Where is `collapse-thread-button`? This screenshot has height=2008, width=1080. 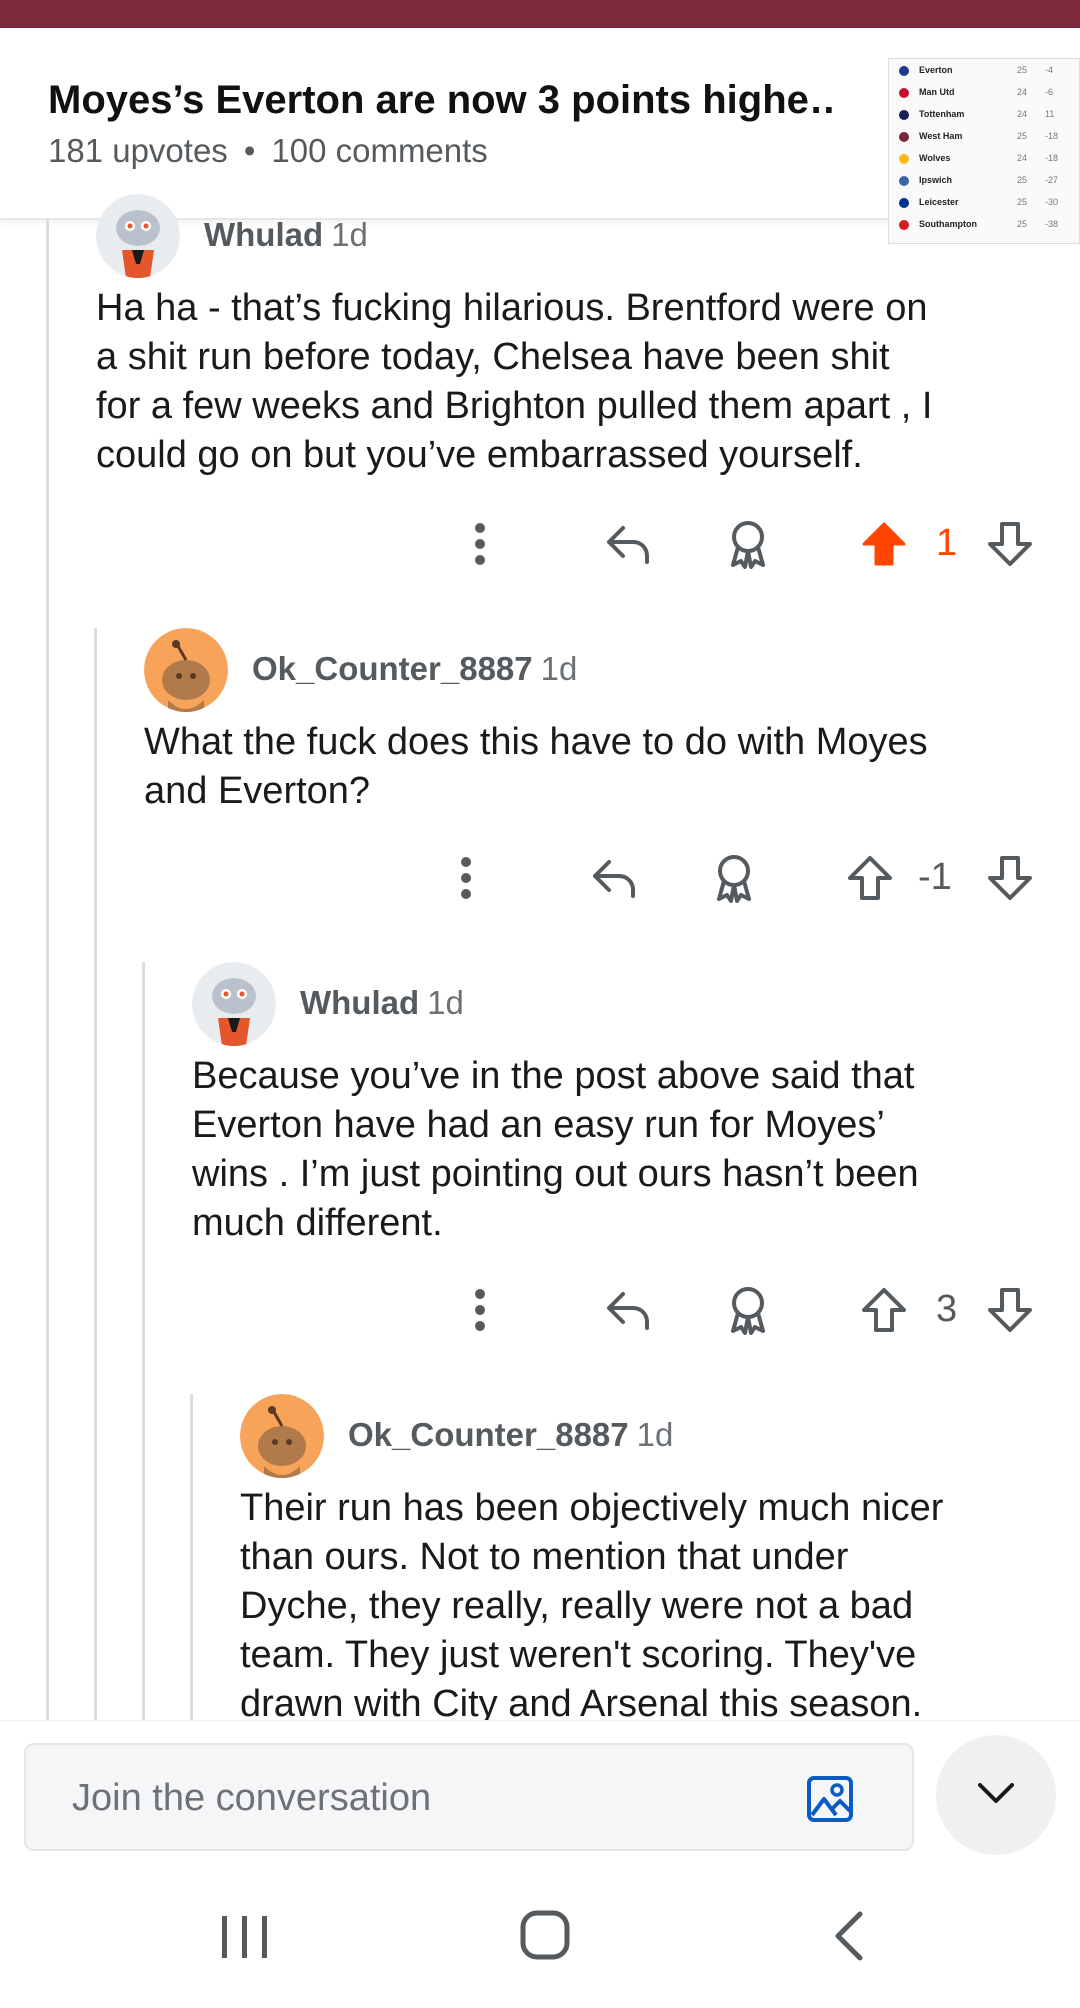 collapse-thread-button is located at coordinates (996, 1795).